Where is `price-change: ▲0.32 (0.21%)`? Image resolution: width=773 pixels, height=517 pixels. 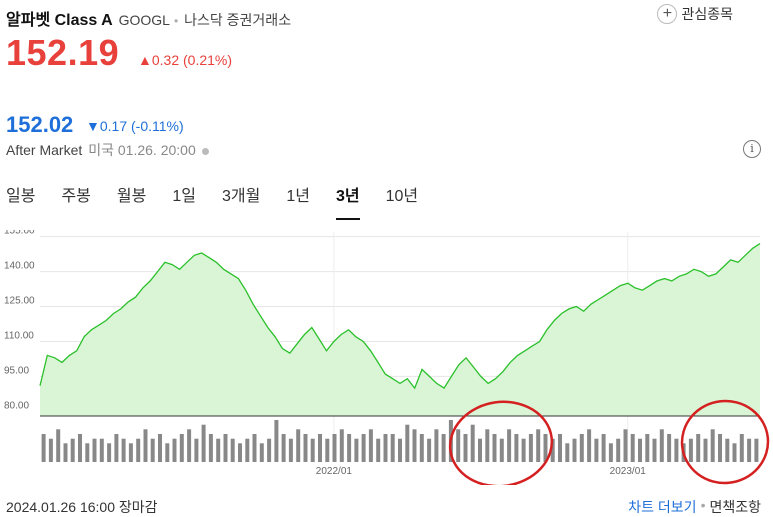 price-change: ▲0.32 (0.21%) is located at coordinates (185, 60).